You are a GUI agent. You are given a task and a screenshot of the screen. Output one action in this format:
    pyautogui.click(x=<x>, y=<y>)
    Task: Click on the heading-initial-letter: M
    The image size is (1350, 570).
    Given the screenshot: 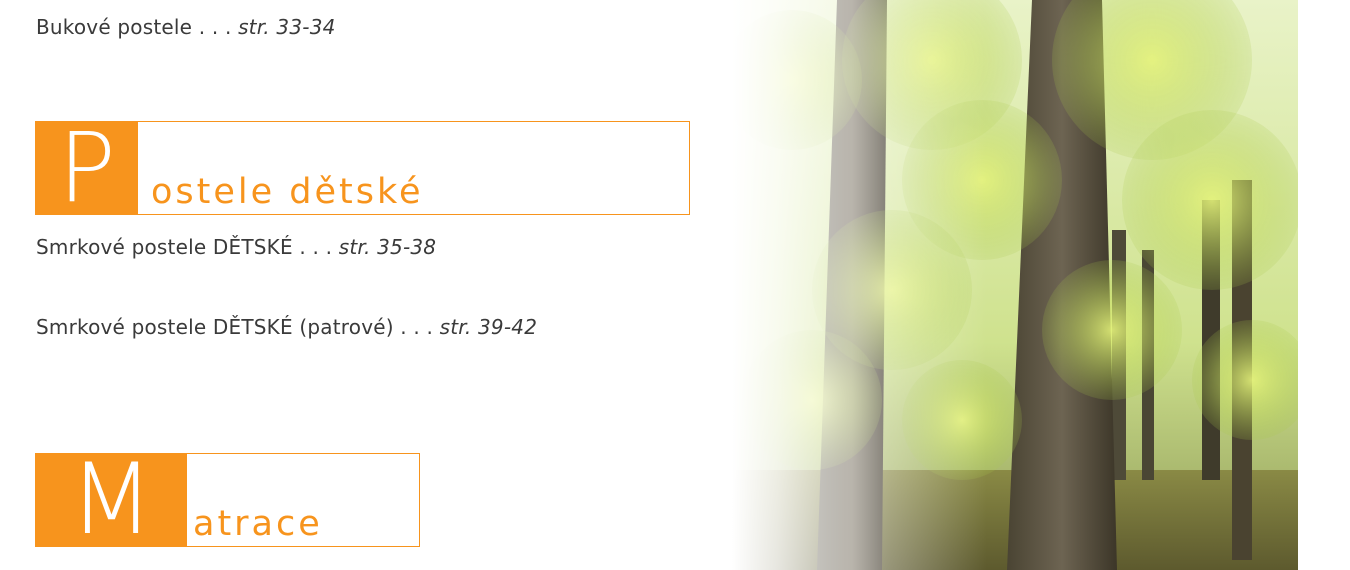 What is the action you would take?
    pyautogui.click(x=111, y=500)
    